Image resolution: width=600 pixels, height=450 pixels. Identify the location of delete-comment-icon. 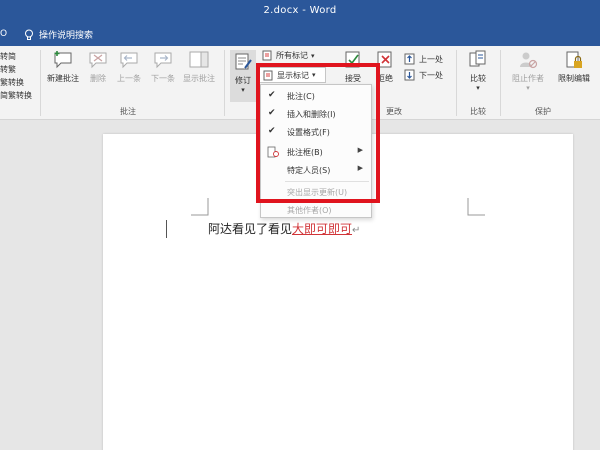
(98, 60).